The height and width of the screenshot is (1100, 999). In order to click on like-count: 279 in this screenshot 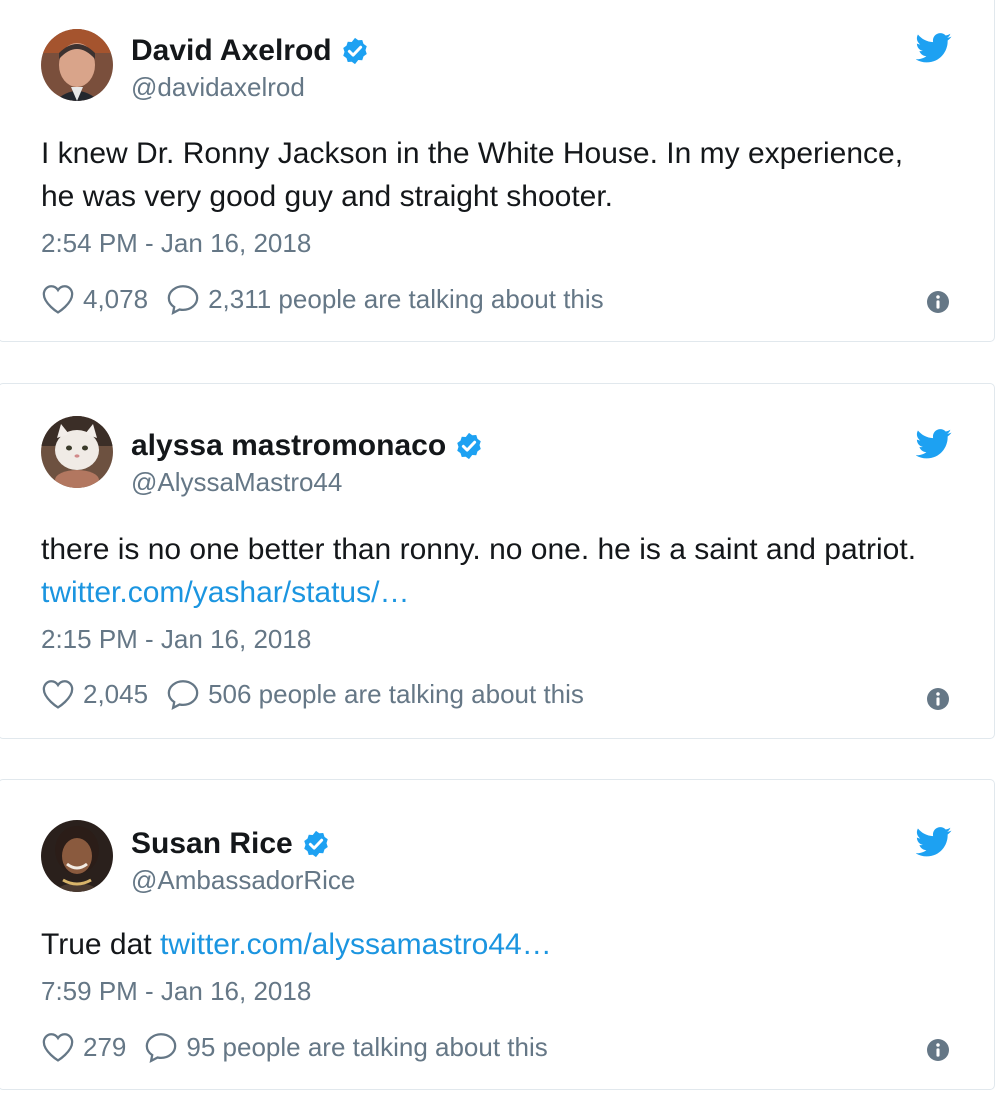, I will do `click(104, 1047)`.